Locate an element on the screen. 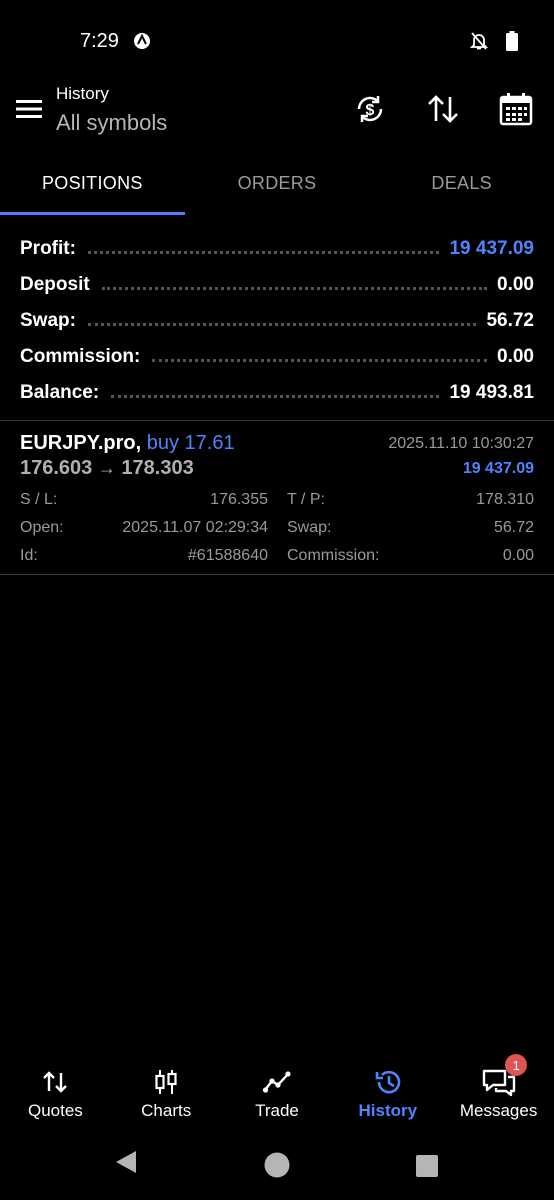 The width and height of the screenshot is (554, 1200). unread-badge: 1 is located at coordinates (516, 1065).